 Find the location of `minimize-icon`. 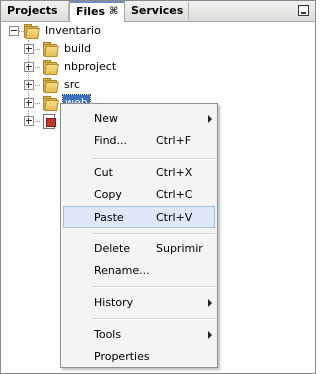

minimize-icon is located at coordinates (303, 10).